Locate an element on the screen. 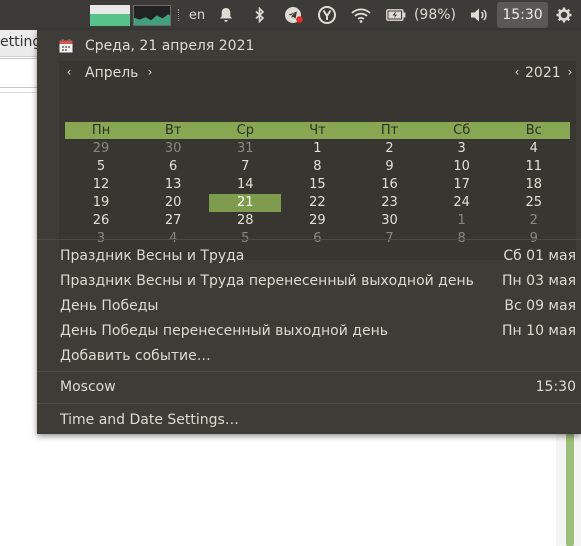 This screenshot has height=546, width=581. week-row: 12 13 14 15 16 17 18 is located at coordinates (317, 185).